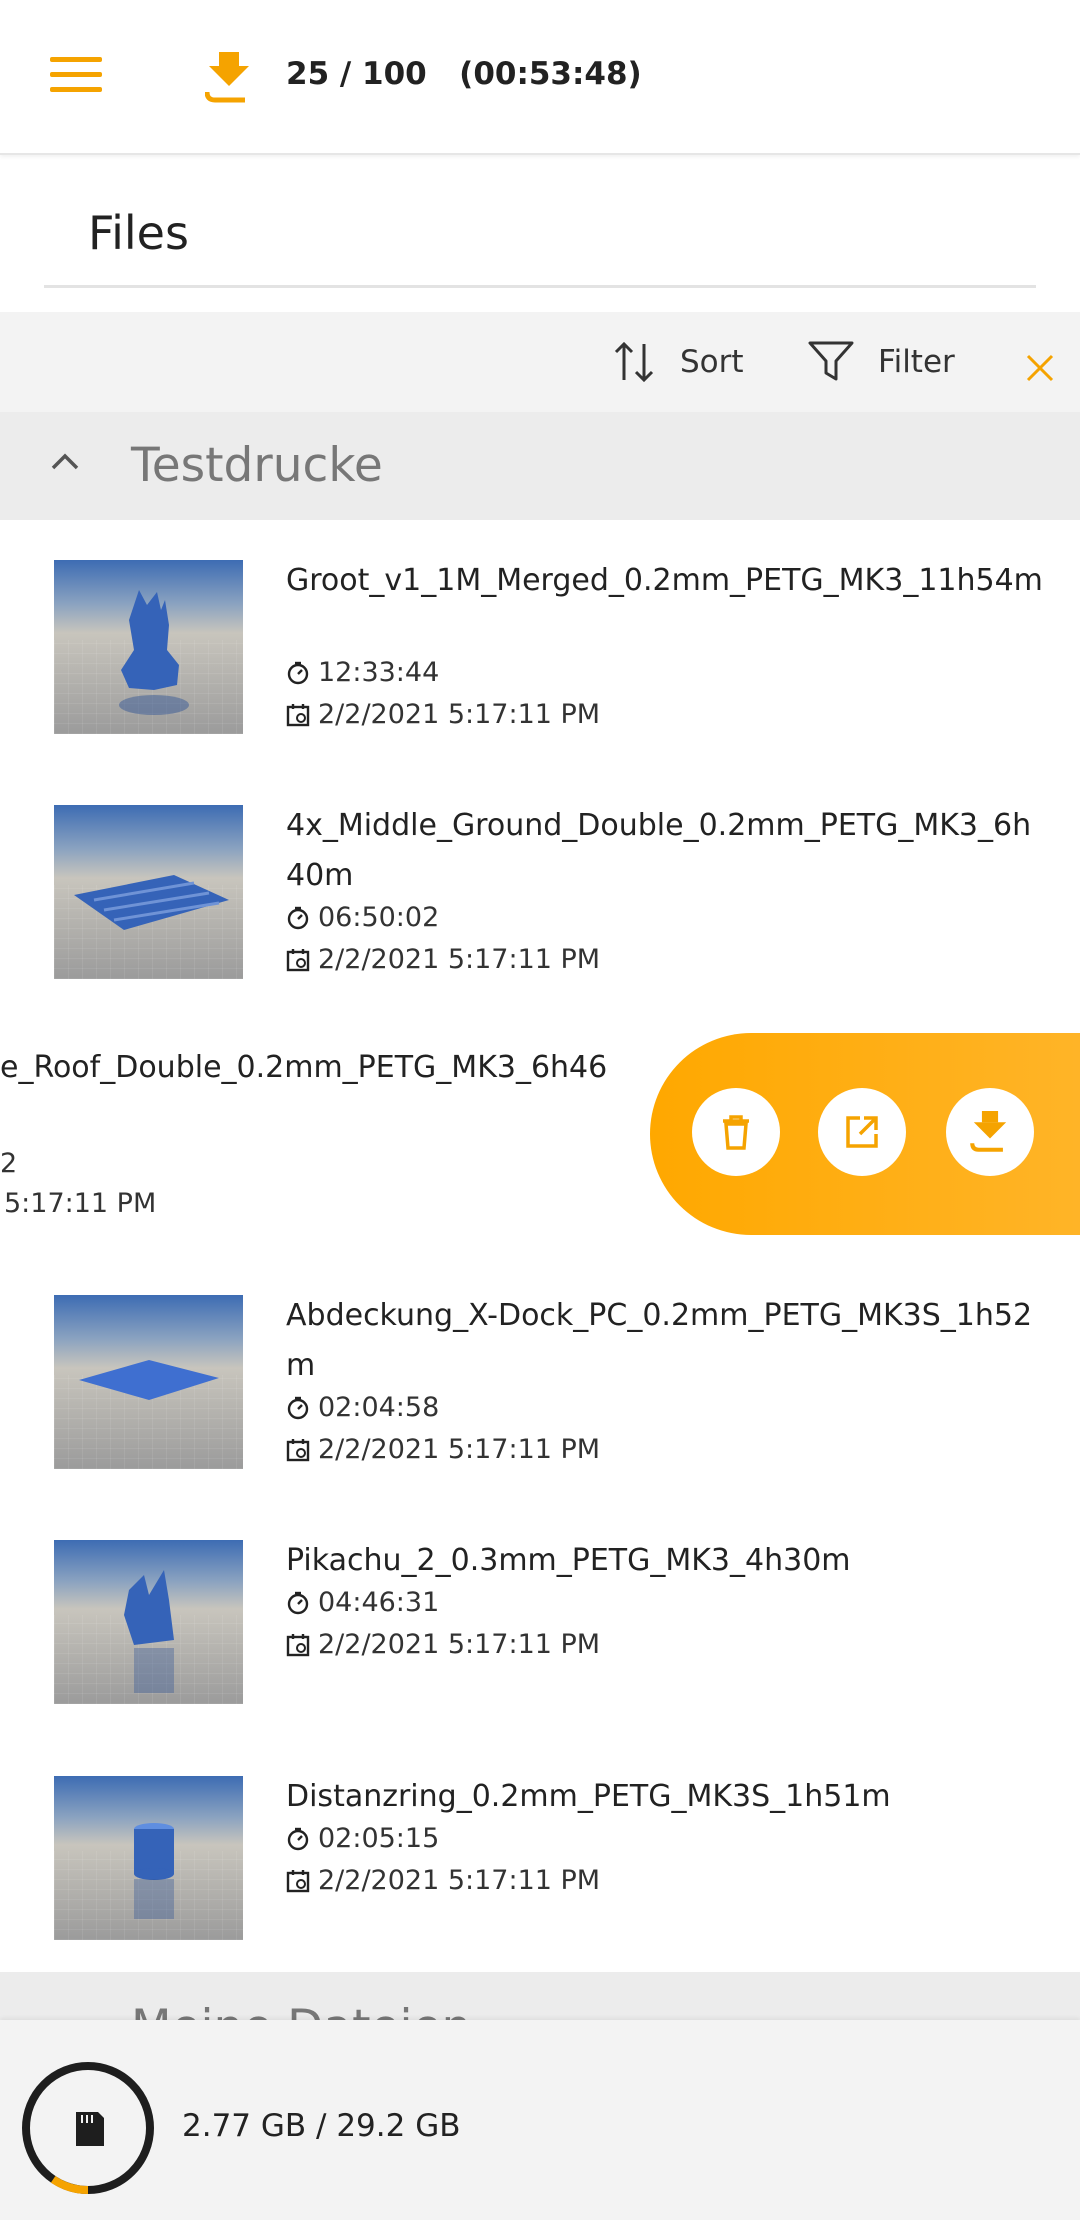 The width and height of the screenshot is (1080, 2220). Describe the element at coordinates (76, 75) in the screenshot. I see `hamburger-menu-icon` at that location.